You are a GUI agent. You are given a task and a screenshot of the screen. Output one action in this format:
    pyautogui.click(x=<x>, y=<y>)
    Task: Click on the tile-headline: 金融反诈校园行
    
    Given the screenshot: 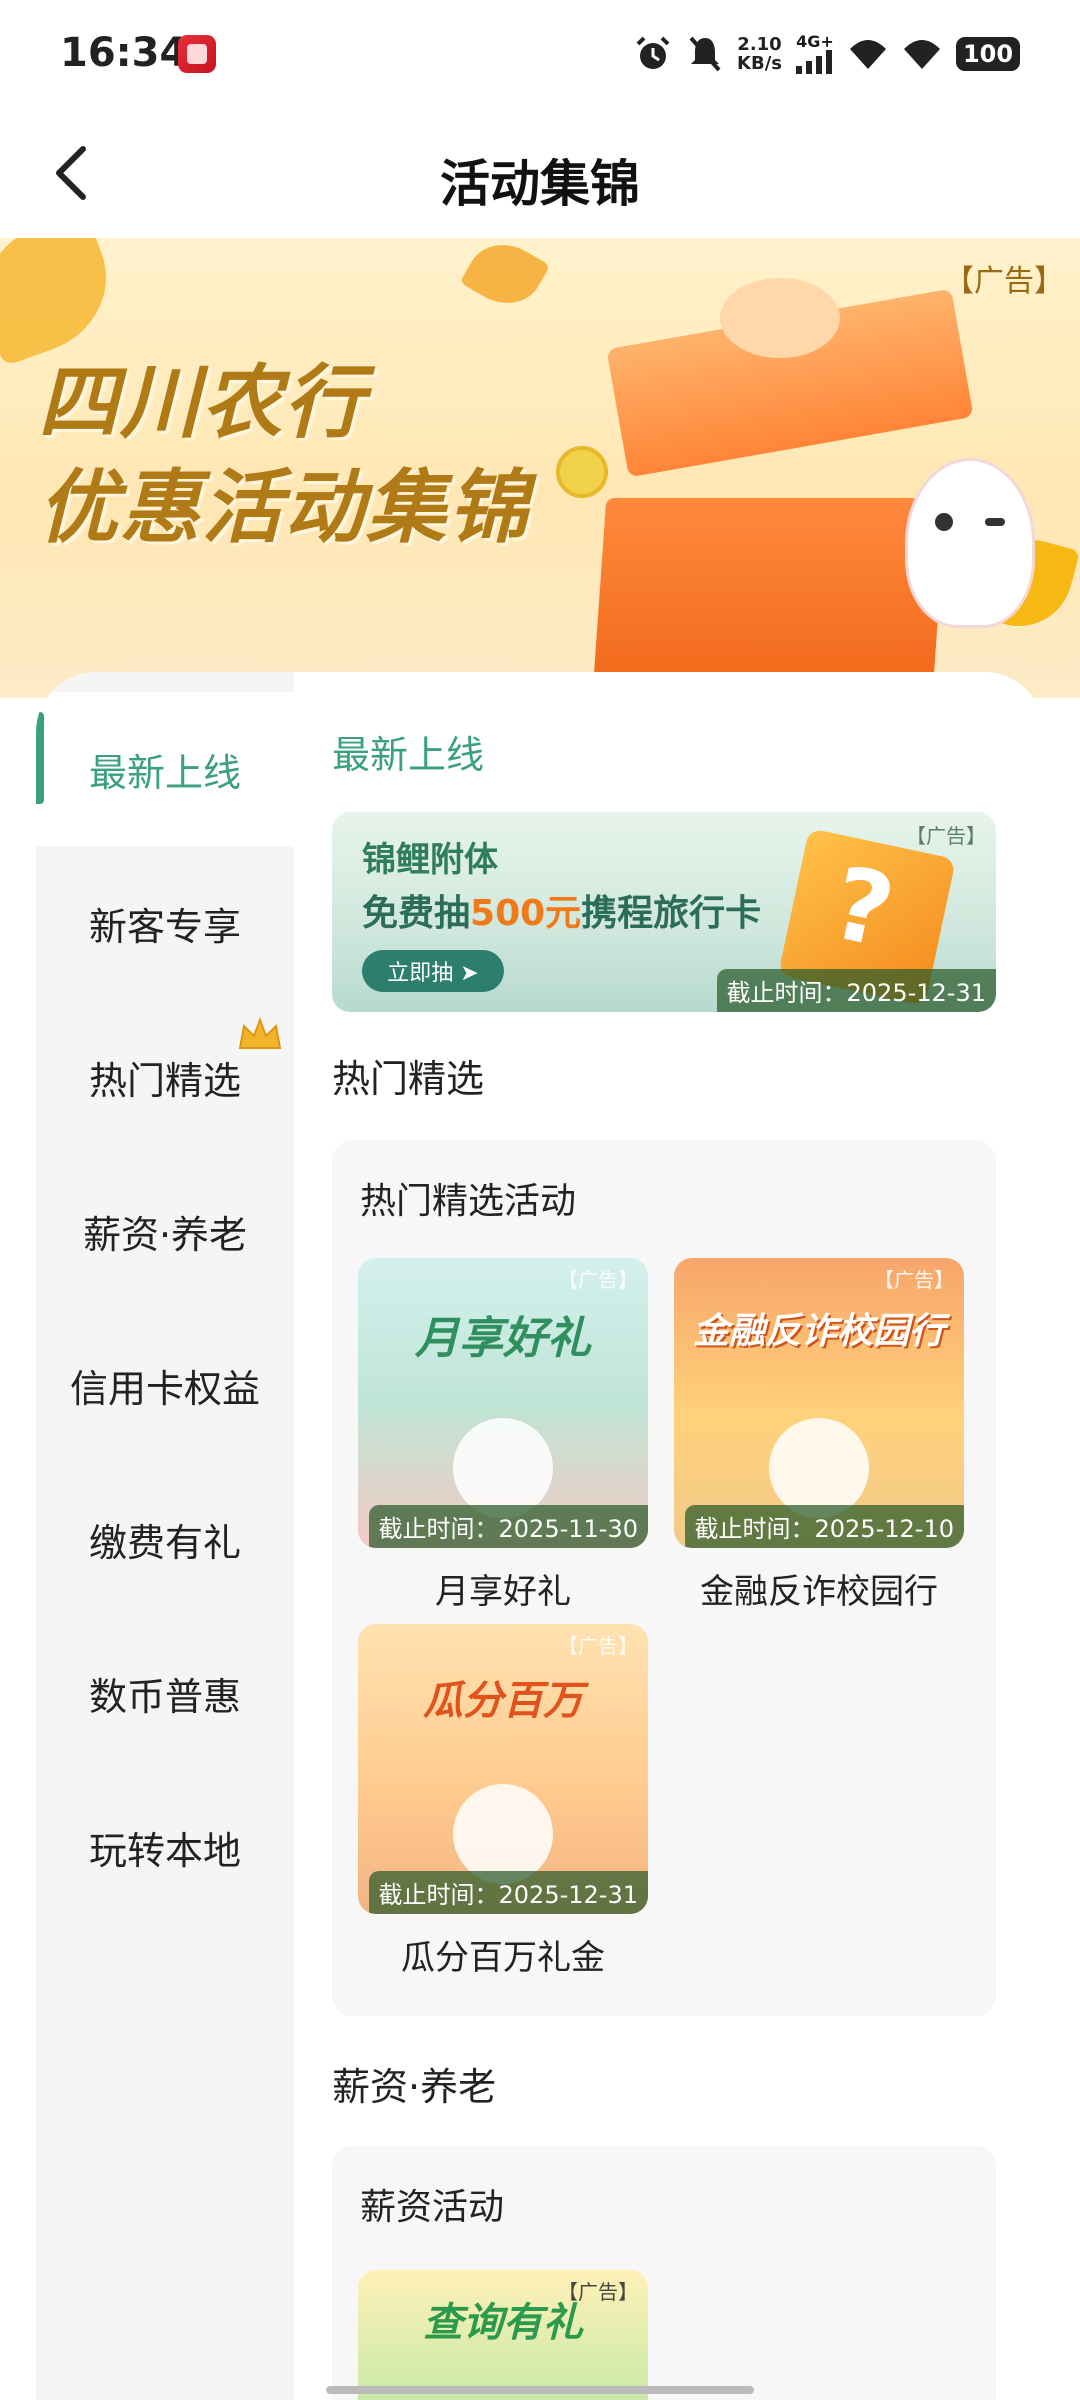 What is the action you would take?
    pyautogui.click(x=818, y=1331)
    